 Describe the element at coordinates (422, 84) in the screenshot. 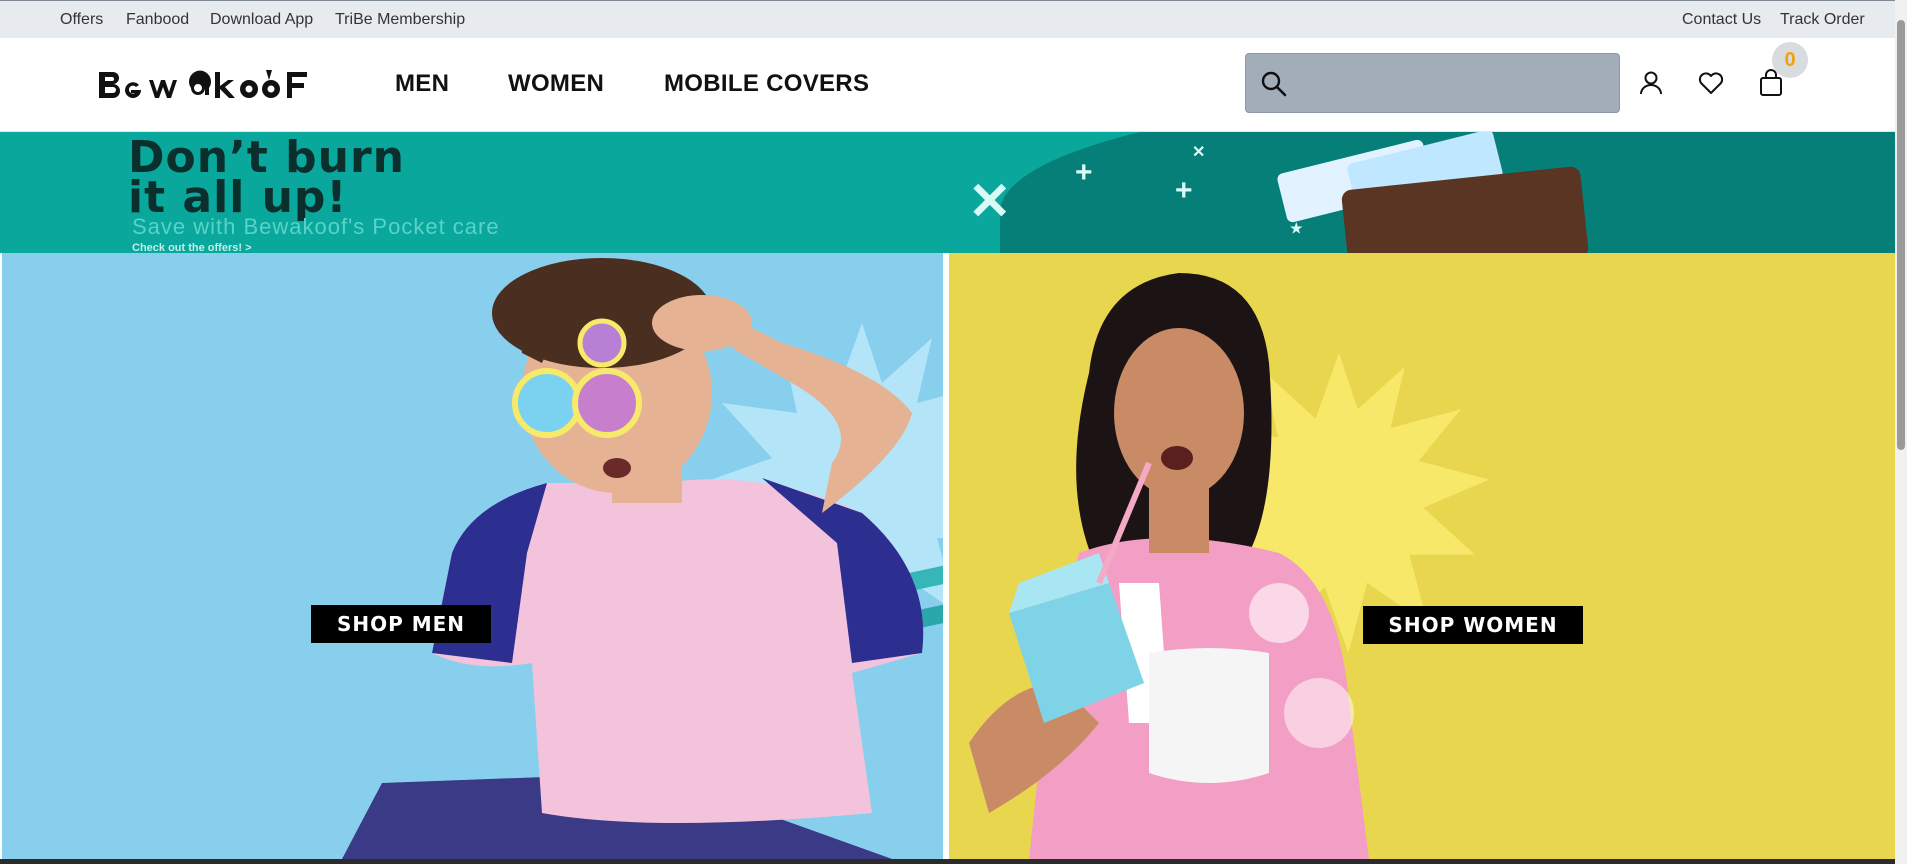

I see `nav-men: MEN` at that location.